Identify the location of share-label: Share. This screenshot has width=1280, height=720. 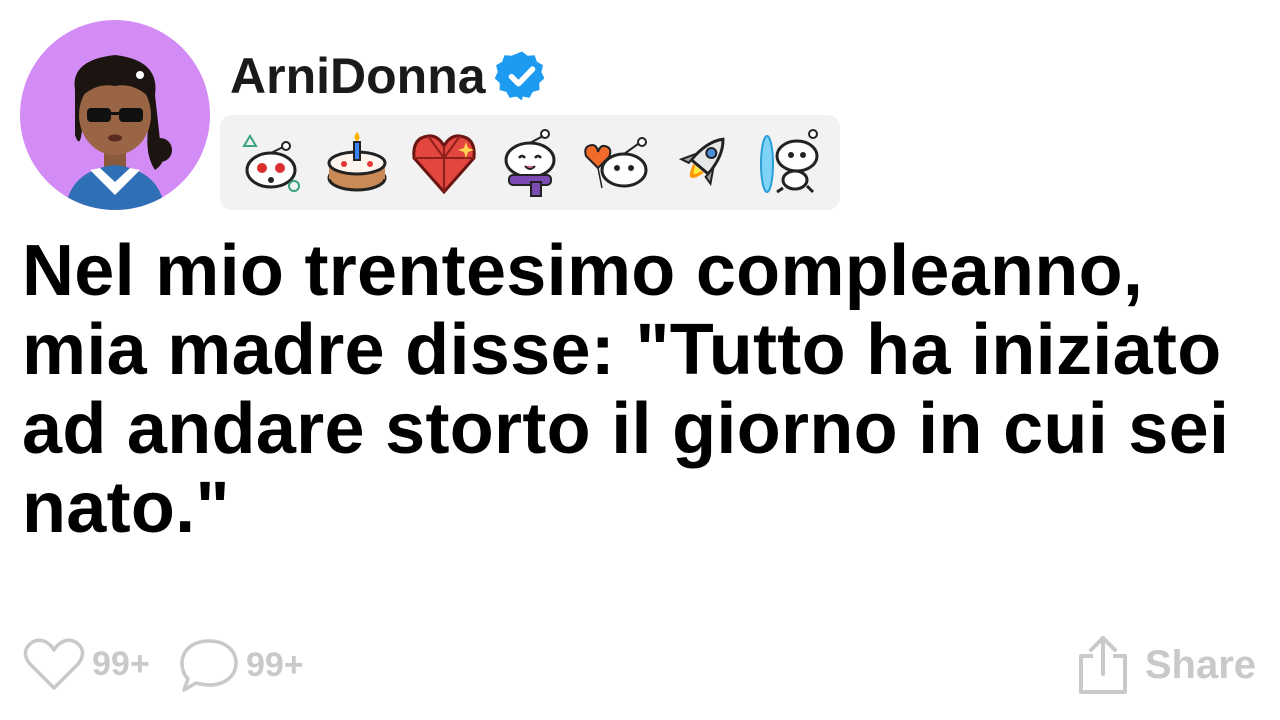
(1200, 664).